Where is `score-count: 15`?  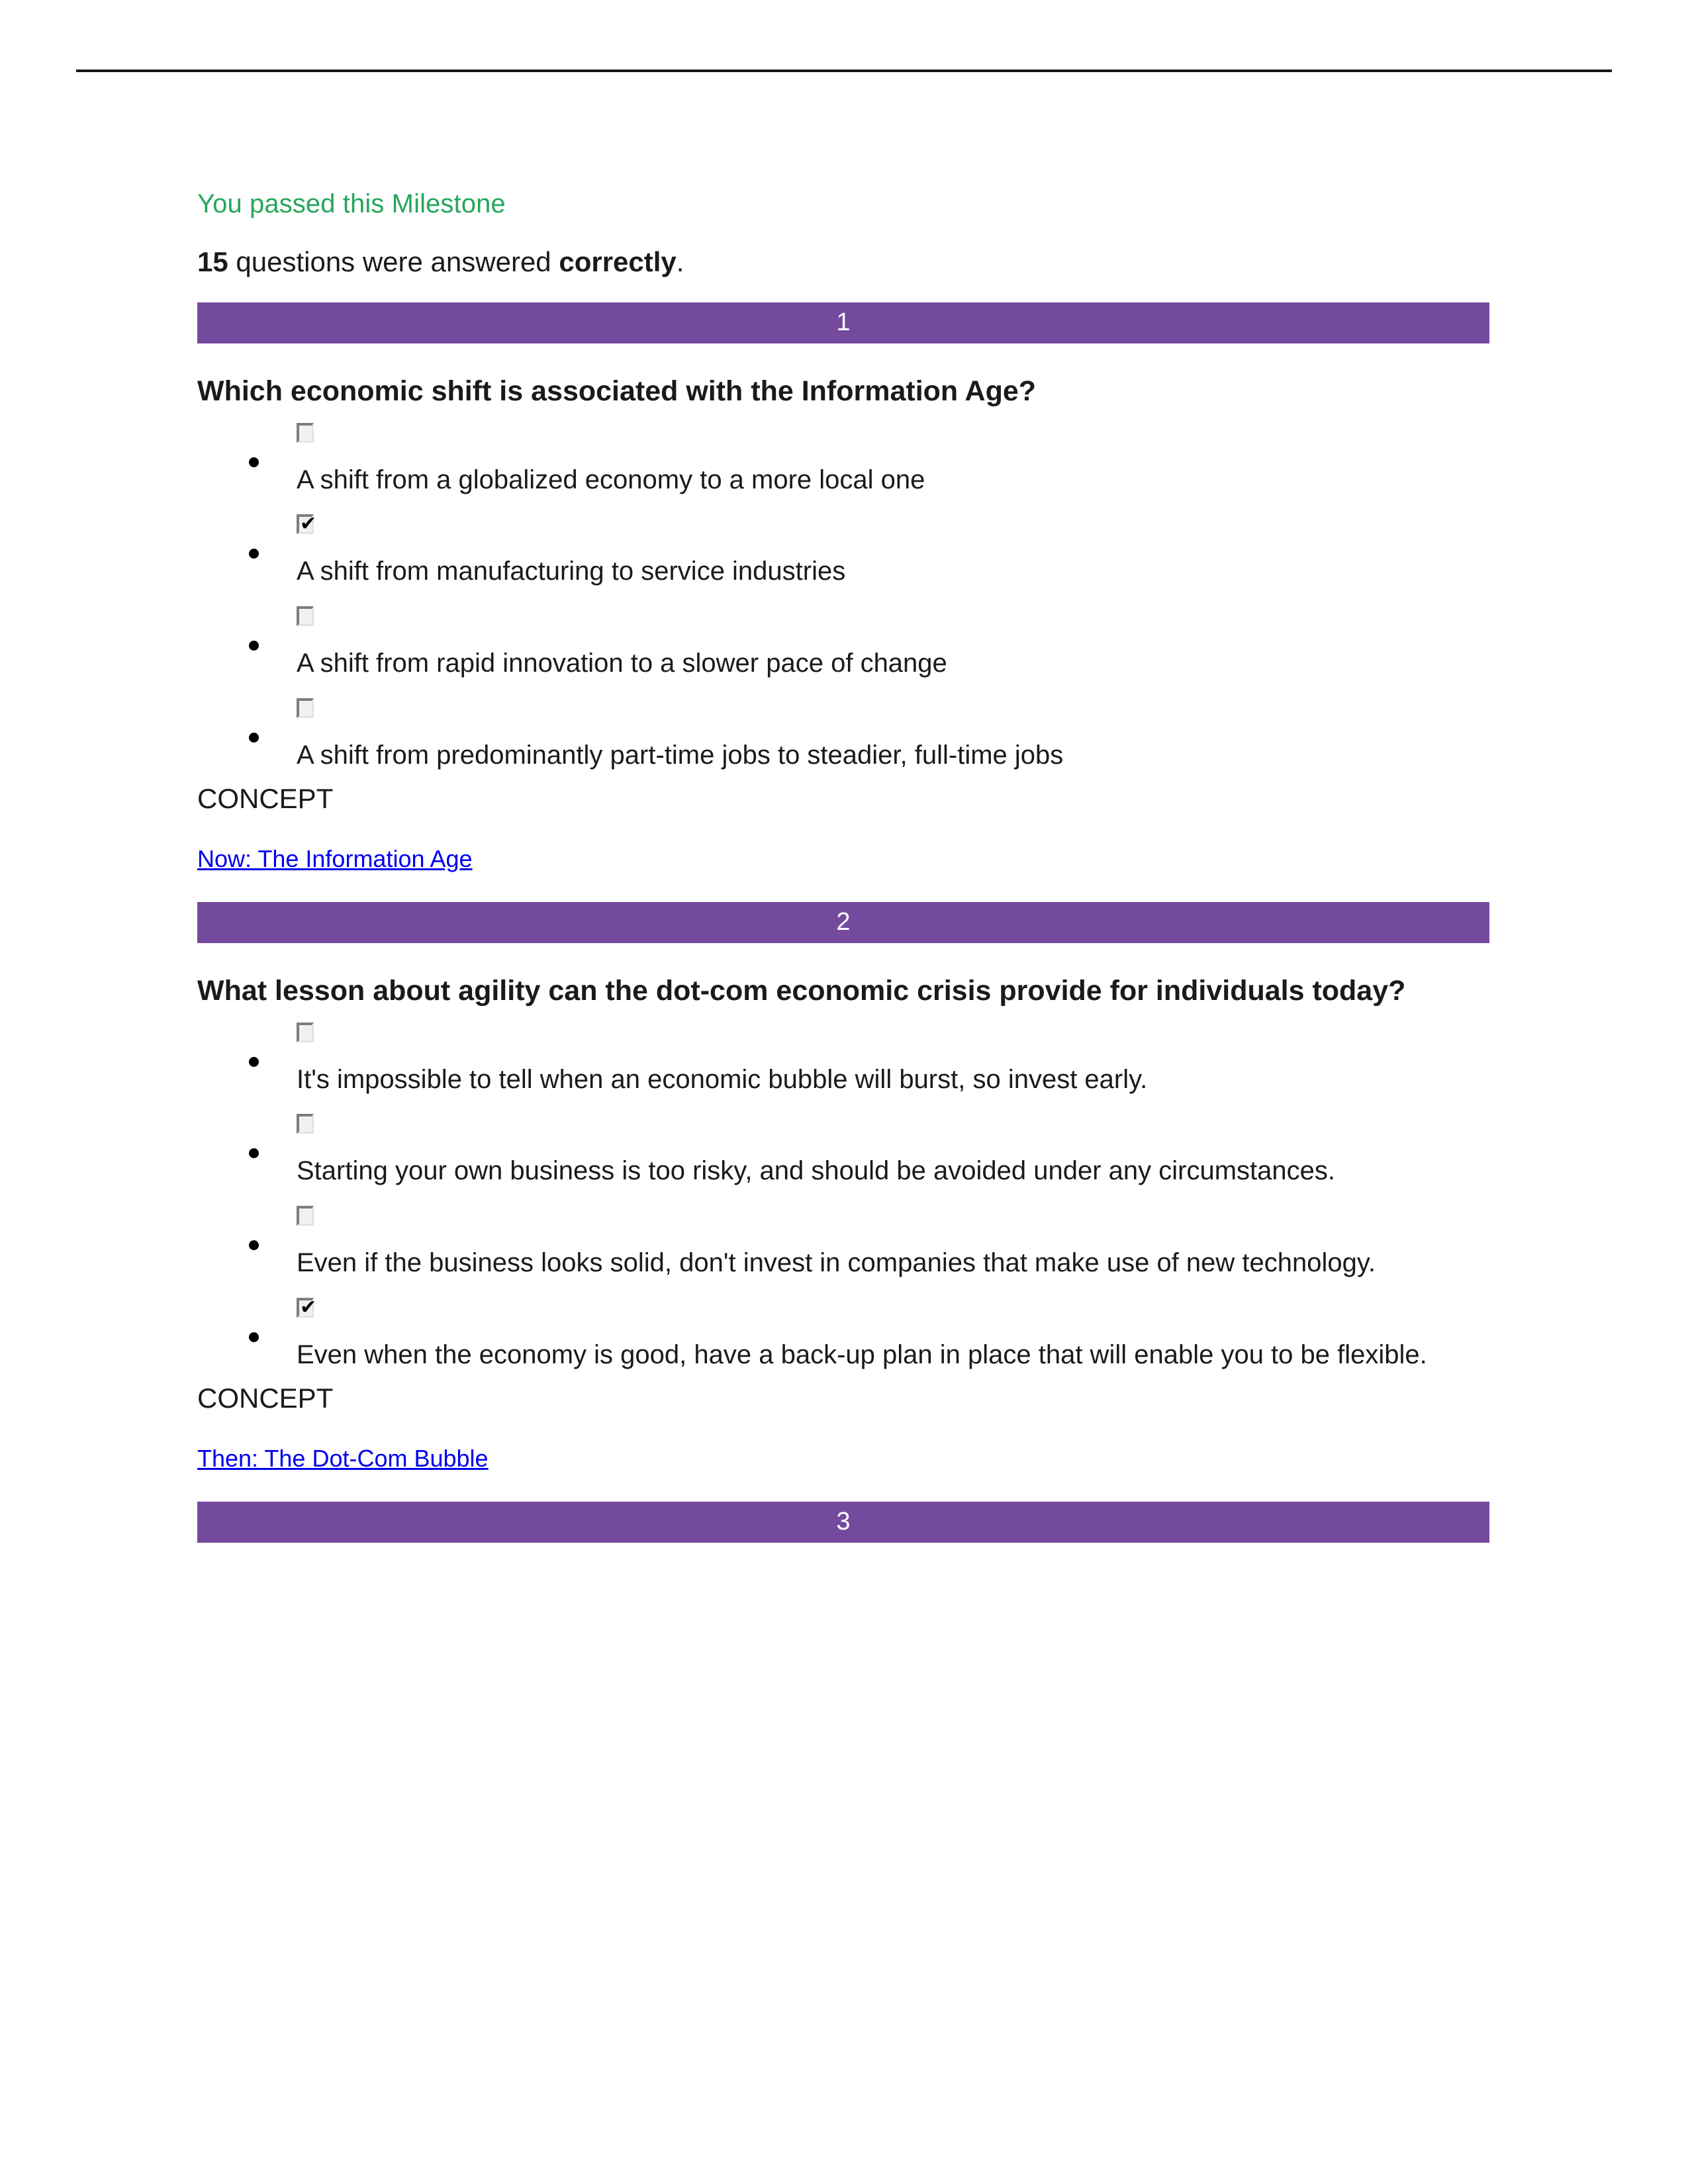 score-count: 15 is located at coordinates (212, 261).